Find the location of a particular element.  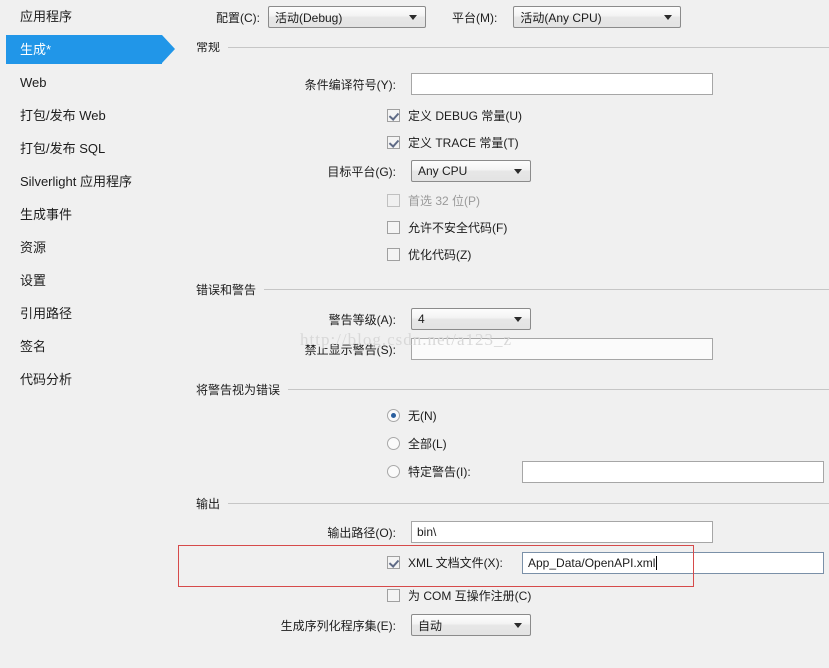

general-group-title: 常规 is located at coordinates (208, 47).